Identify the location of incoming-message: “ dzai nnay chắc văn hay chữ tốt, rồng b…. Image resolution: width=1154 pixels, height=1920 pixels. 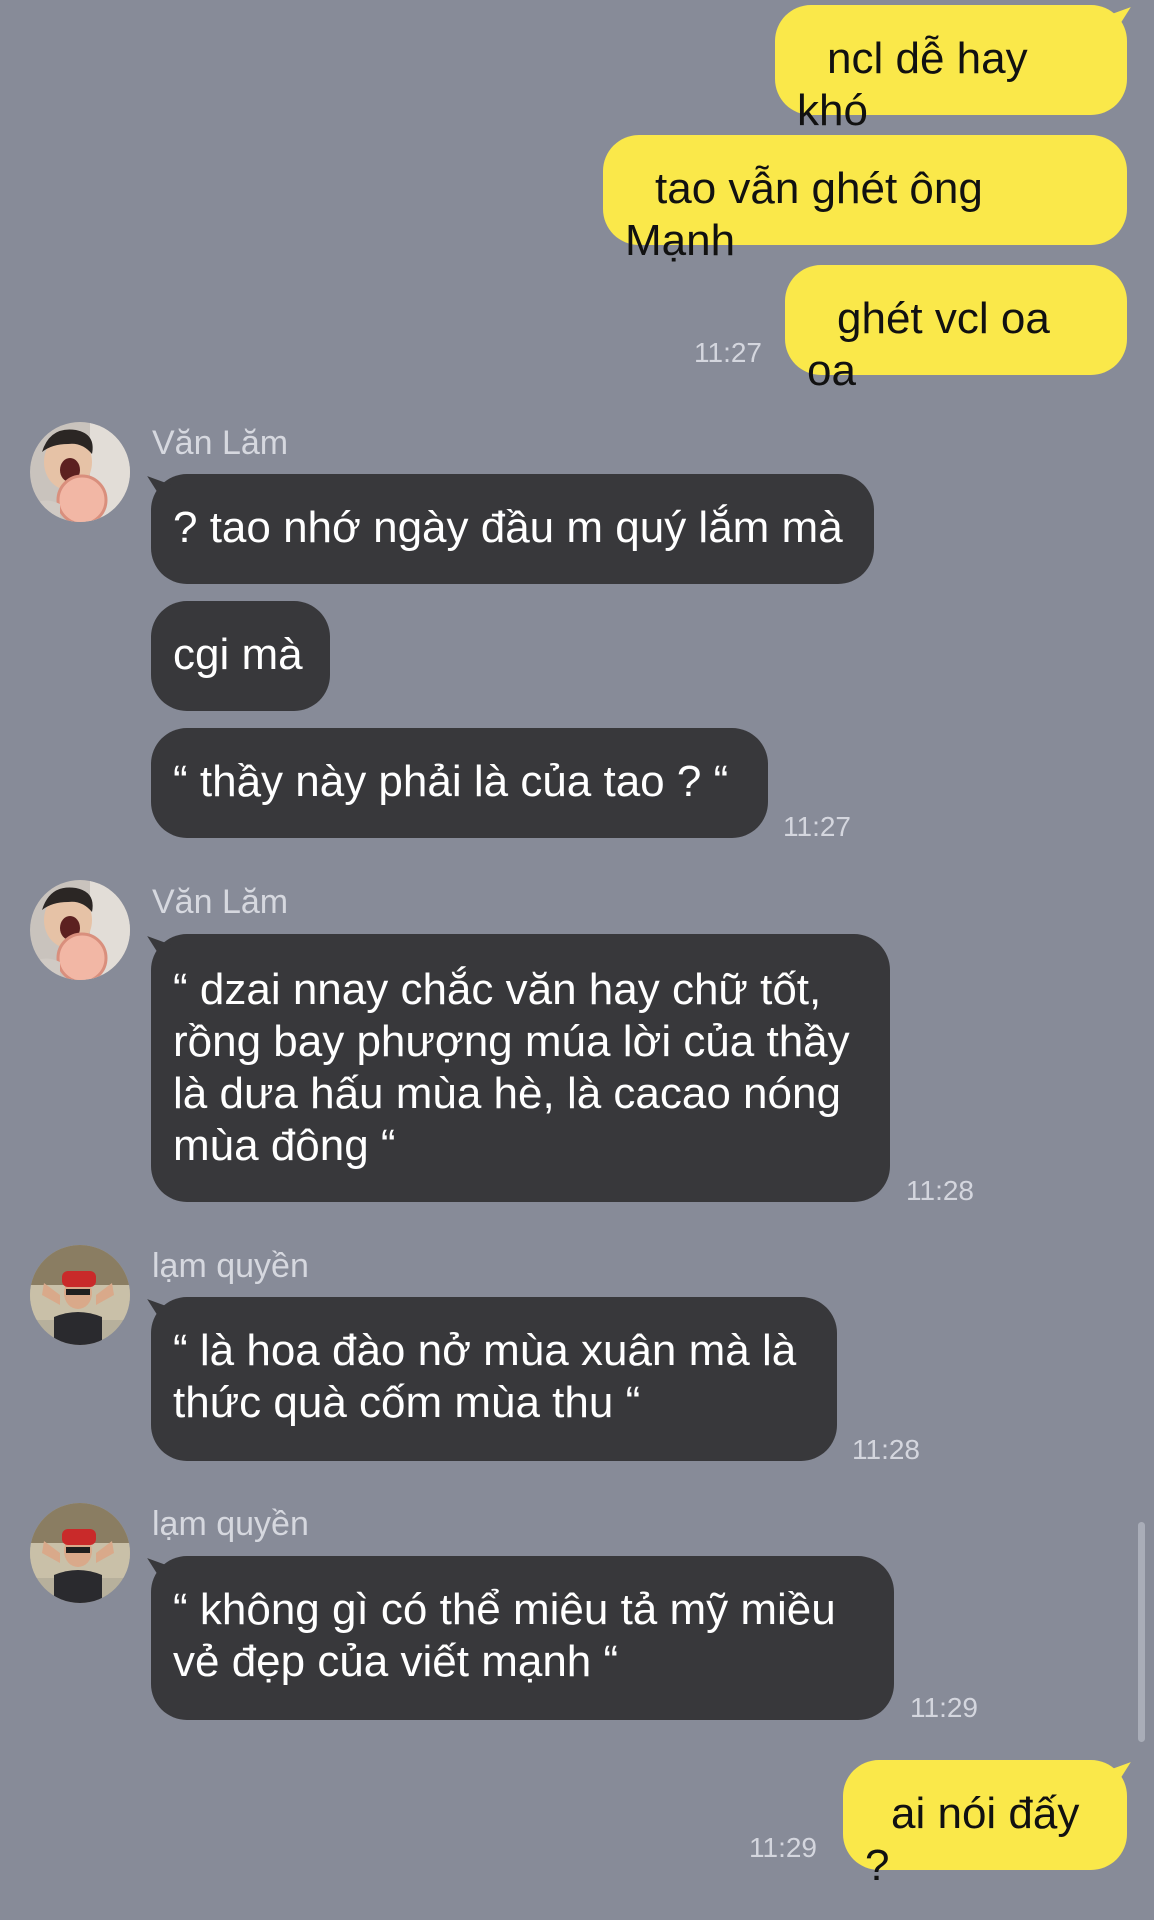
(520, 1068).